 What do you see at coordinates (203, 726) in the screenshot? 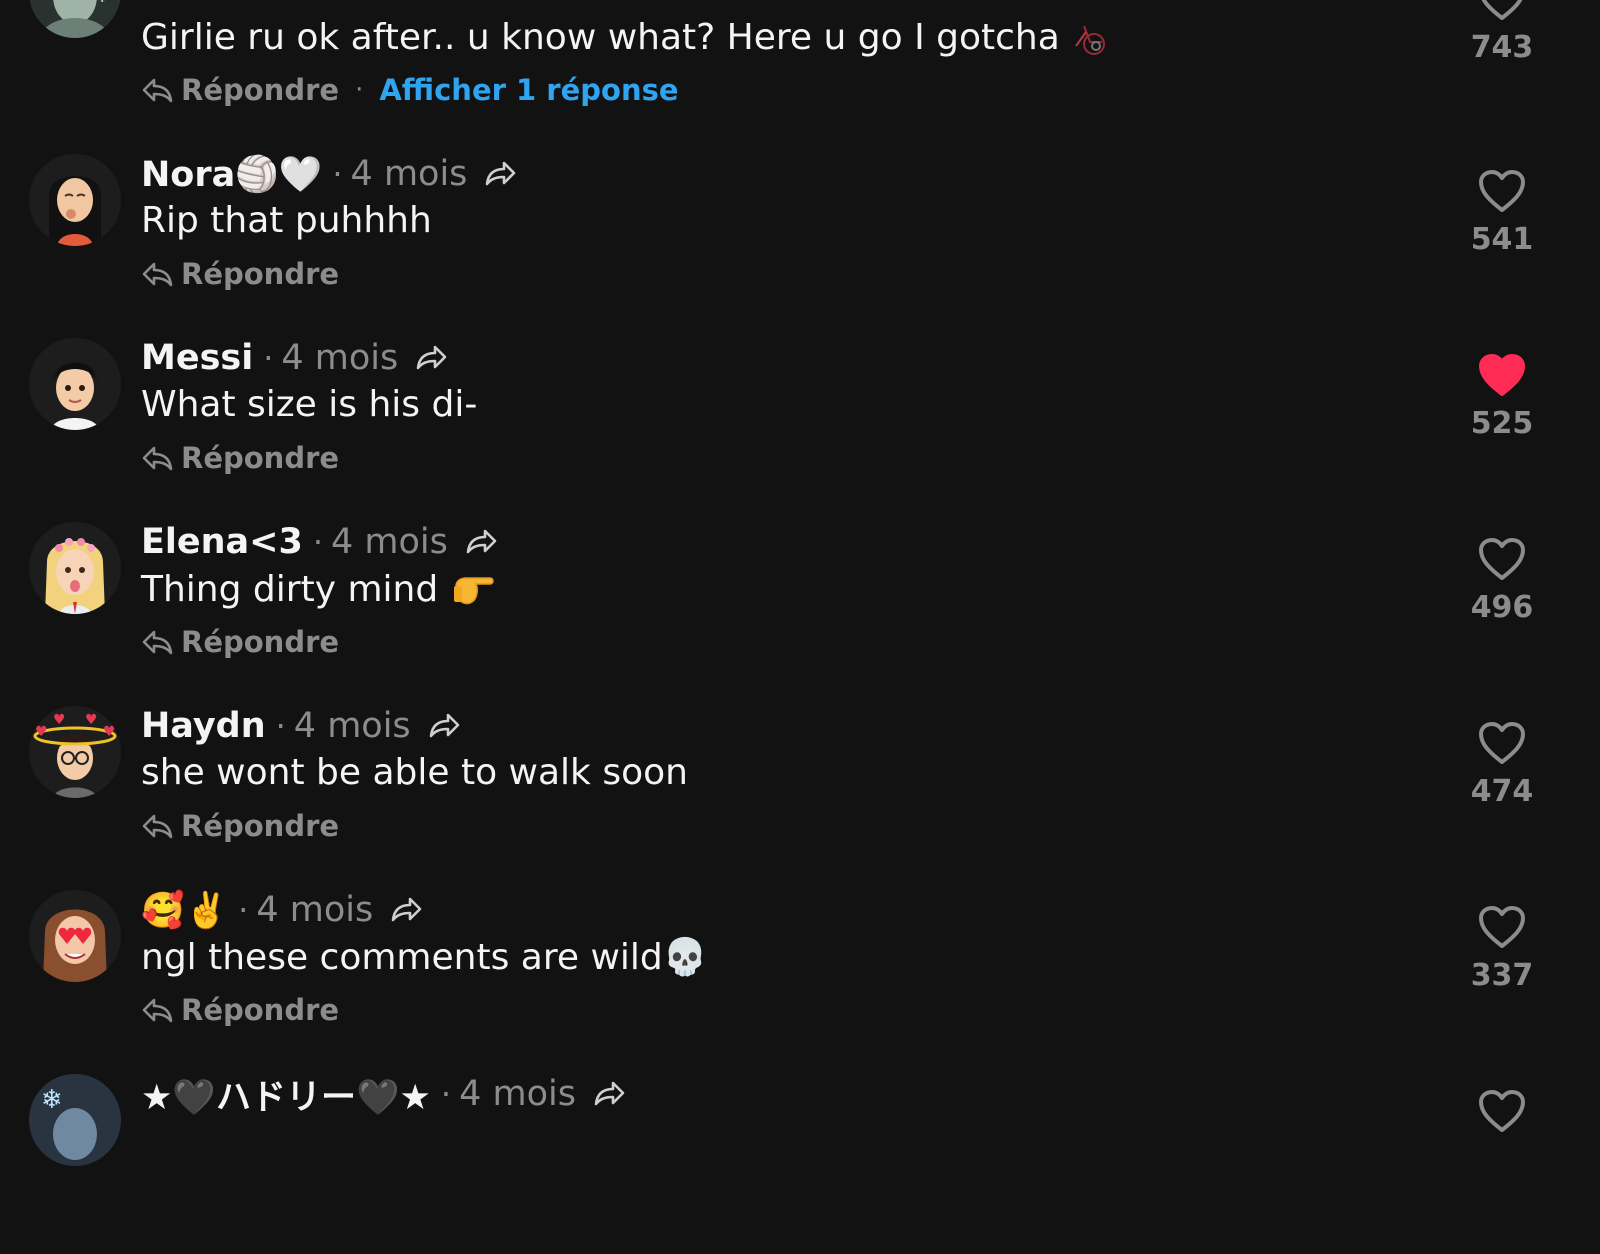
I see `username: Haydn` at bounding box center [203, 726].